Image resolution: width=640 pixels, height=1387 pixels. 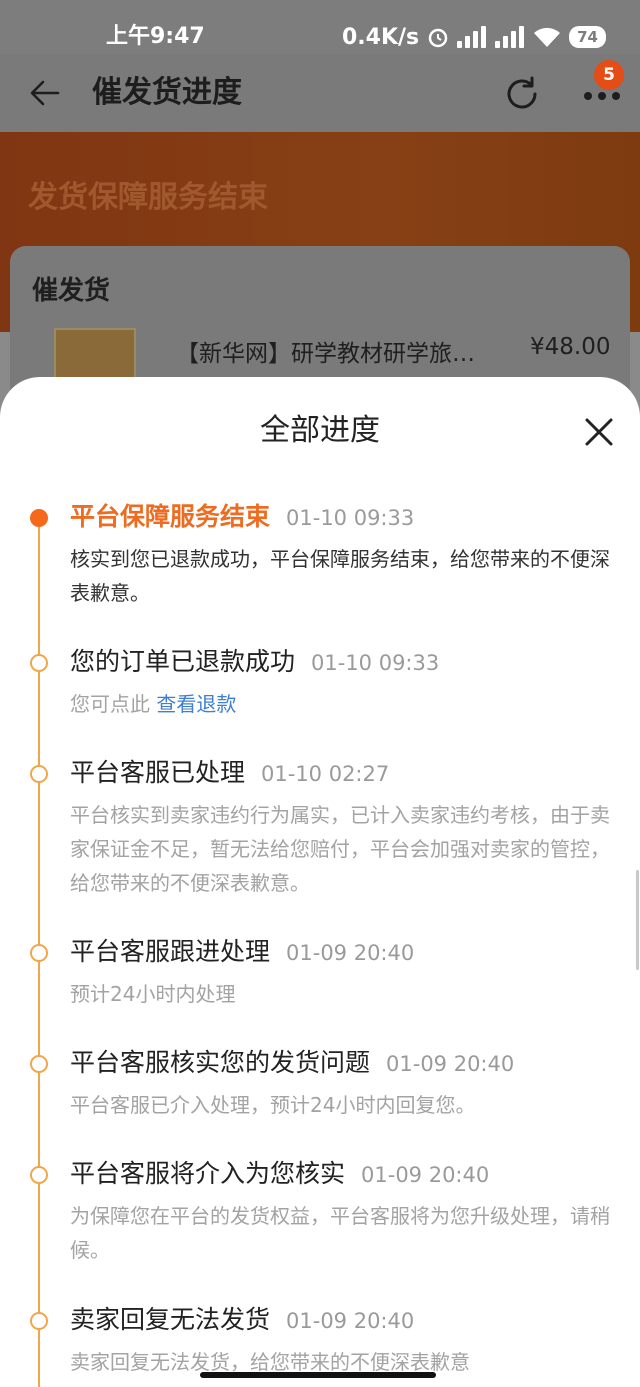 What do you see at coordinates (208, 1173) in the screenshot?
I see `event-title: 平台客服将介入为您核实` at bounding box center [208, 1173].